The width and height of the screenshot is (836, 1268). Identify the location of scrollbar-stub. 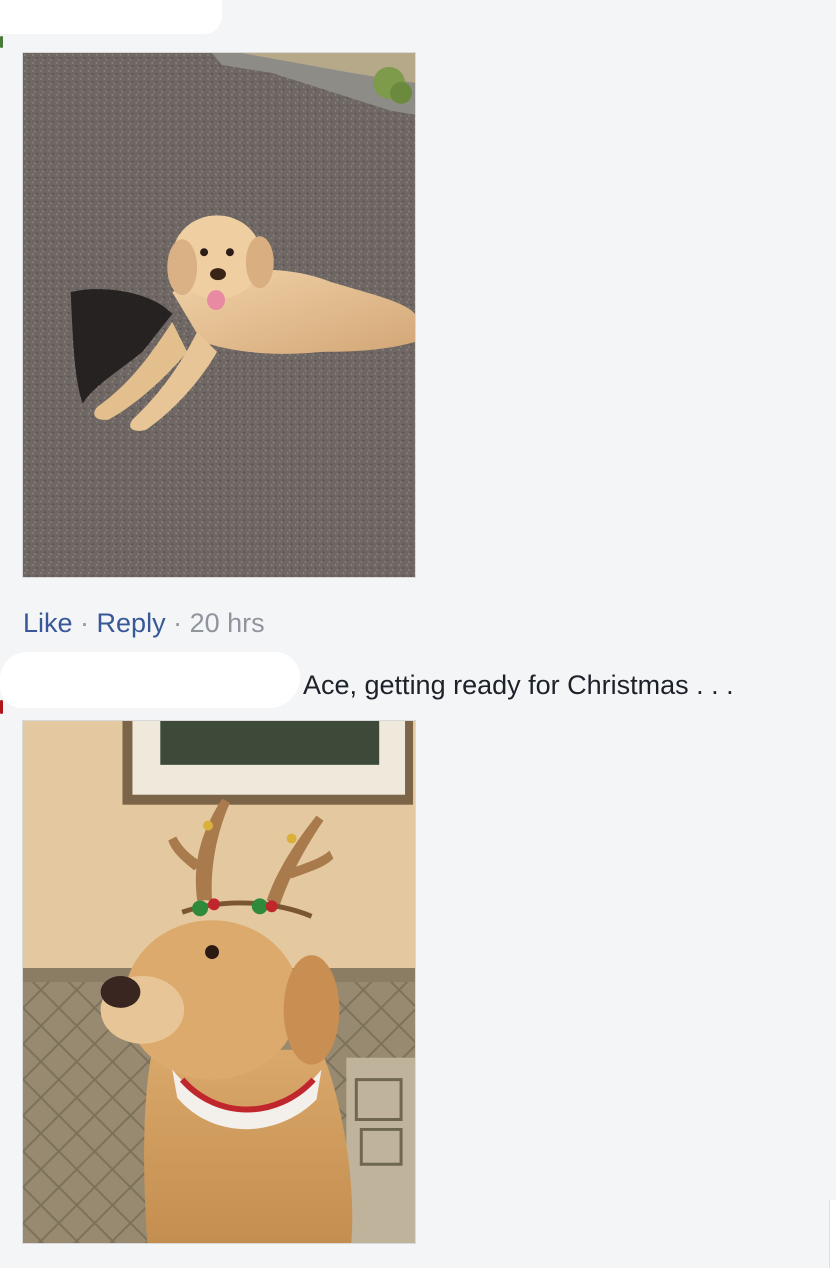
(832, 1234).